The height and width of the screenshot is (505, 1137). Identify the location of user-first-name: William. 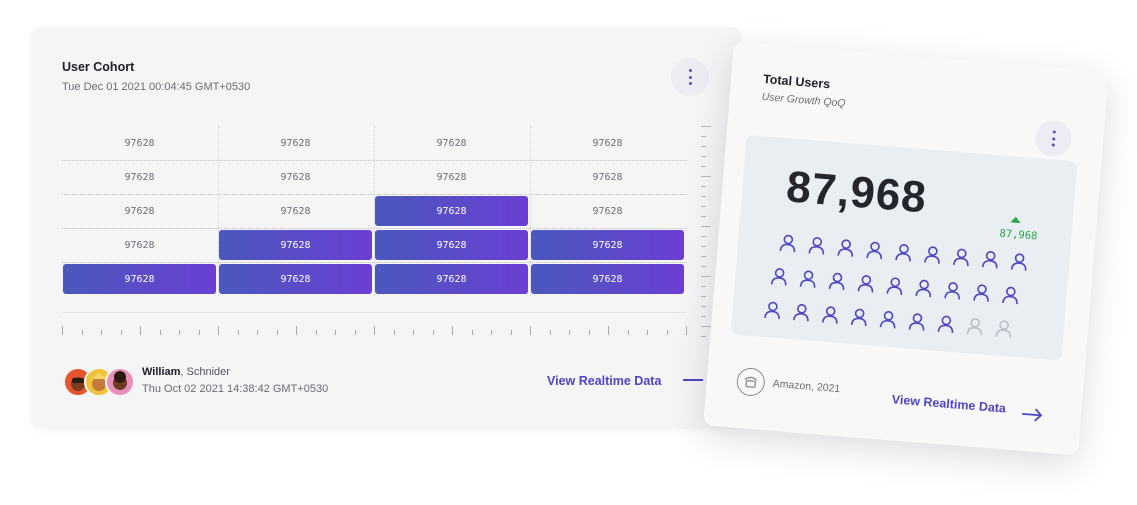
(161, 372).